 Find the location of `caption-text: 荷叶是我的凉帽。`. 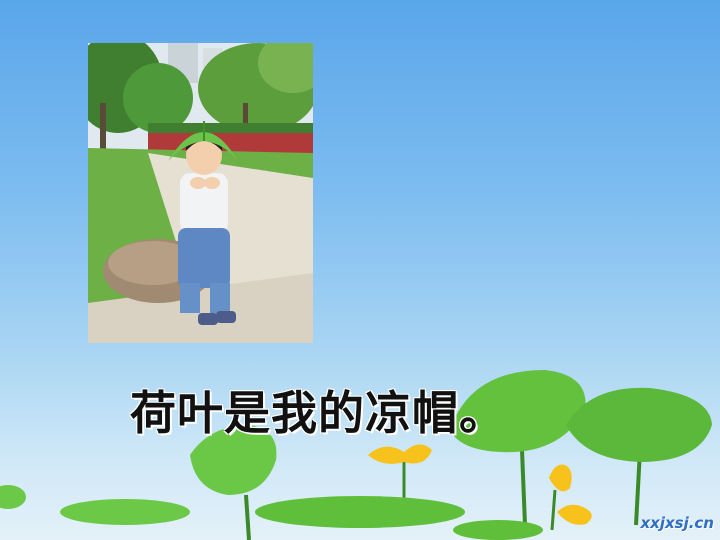

caption-text: 荷叶是我的凉帽。 is located at coordinates (318, 413).